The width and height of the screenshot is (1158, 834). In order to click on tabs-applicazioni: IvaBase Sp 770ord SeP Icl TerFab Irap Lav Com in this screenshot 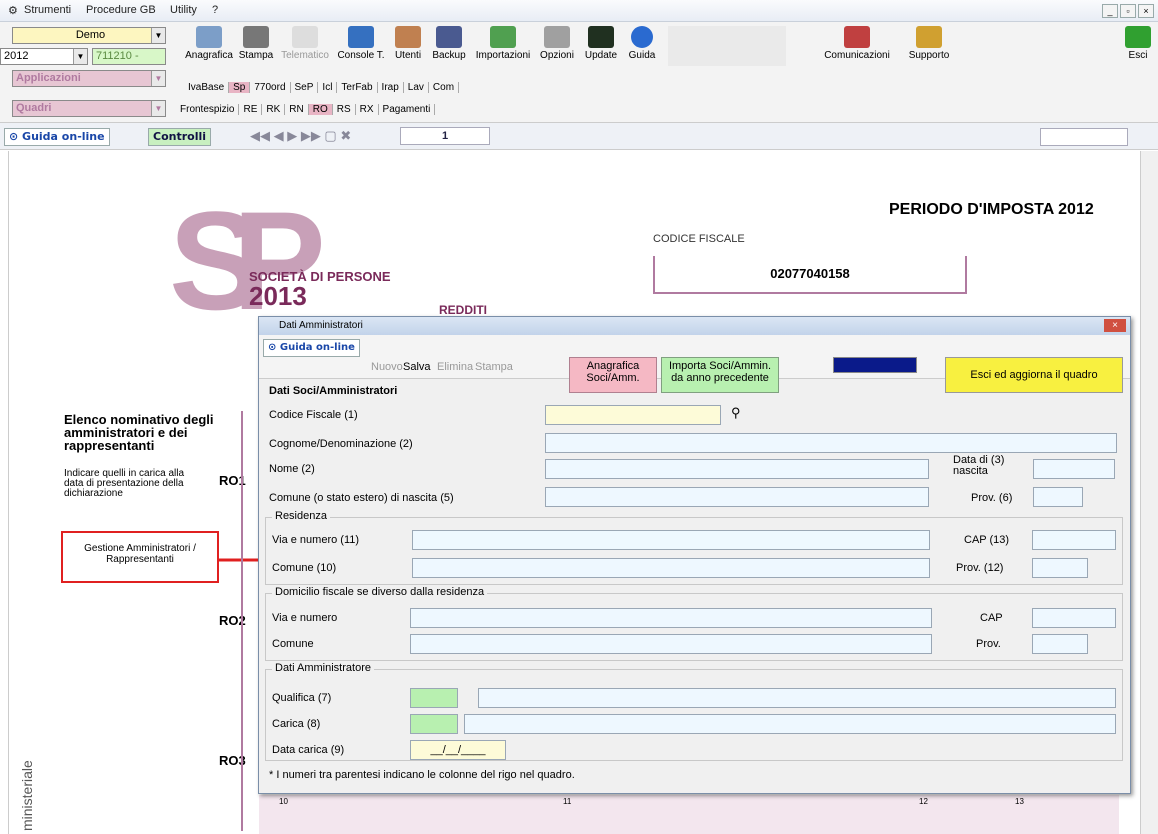, I will do `click(322, 88)`.